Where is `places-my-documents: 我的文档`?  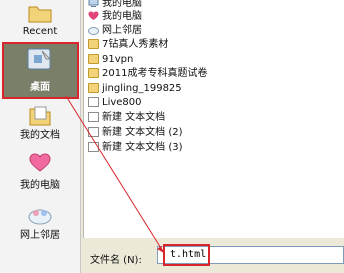
places-my-documents: 我的文档 is located at coordinates (40, 121).